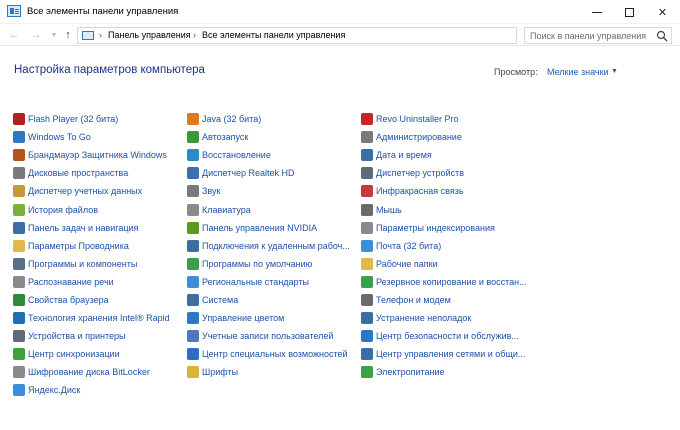 The height and width of the screenshot is (430, 680). I want to click on control-panel-item: Windows To Go, so click(91, 137).